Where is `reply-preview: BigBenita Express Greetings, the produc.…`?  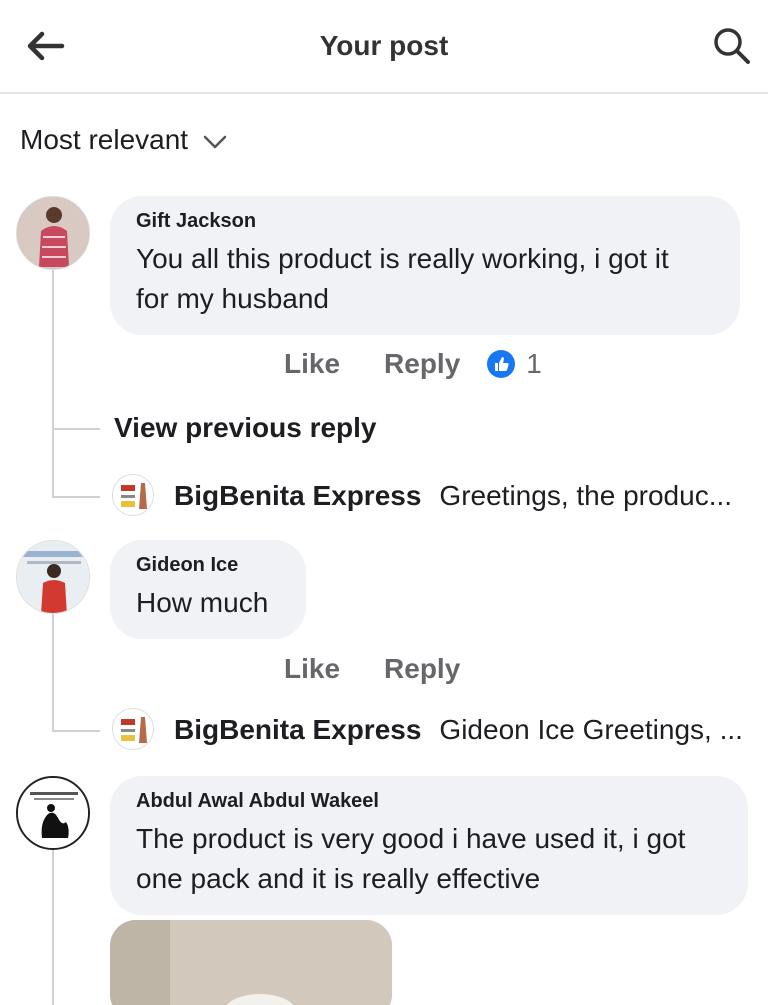 reply-preview: BigBenita Express Greetings, the produc.… is located at coordinates (453, 496).